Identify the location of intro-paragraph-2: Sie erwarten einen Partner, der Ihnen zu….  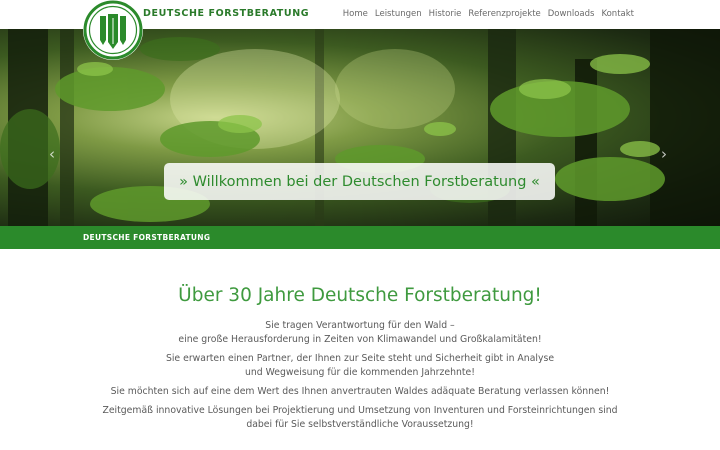
(360, 366).